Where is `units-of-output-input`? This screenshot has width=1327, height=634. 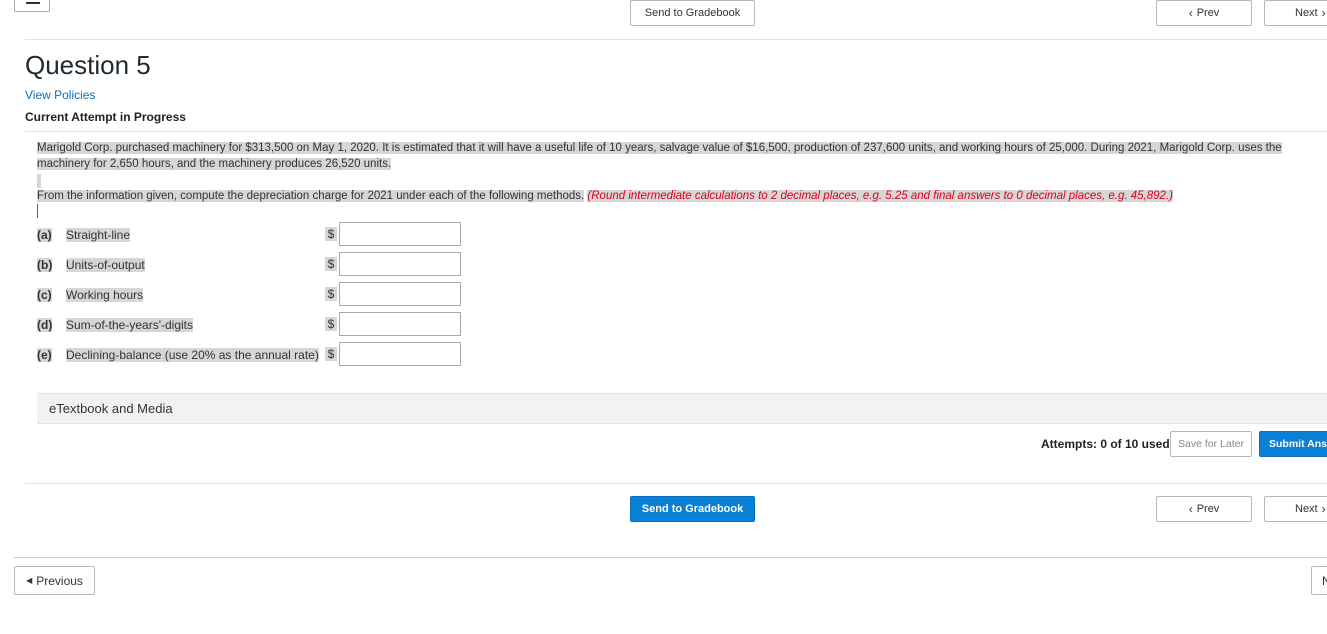
units-of-output-input is located at coordinates (400, 264).